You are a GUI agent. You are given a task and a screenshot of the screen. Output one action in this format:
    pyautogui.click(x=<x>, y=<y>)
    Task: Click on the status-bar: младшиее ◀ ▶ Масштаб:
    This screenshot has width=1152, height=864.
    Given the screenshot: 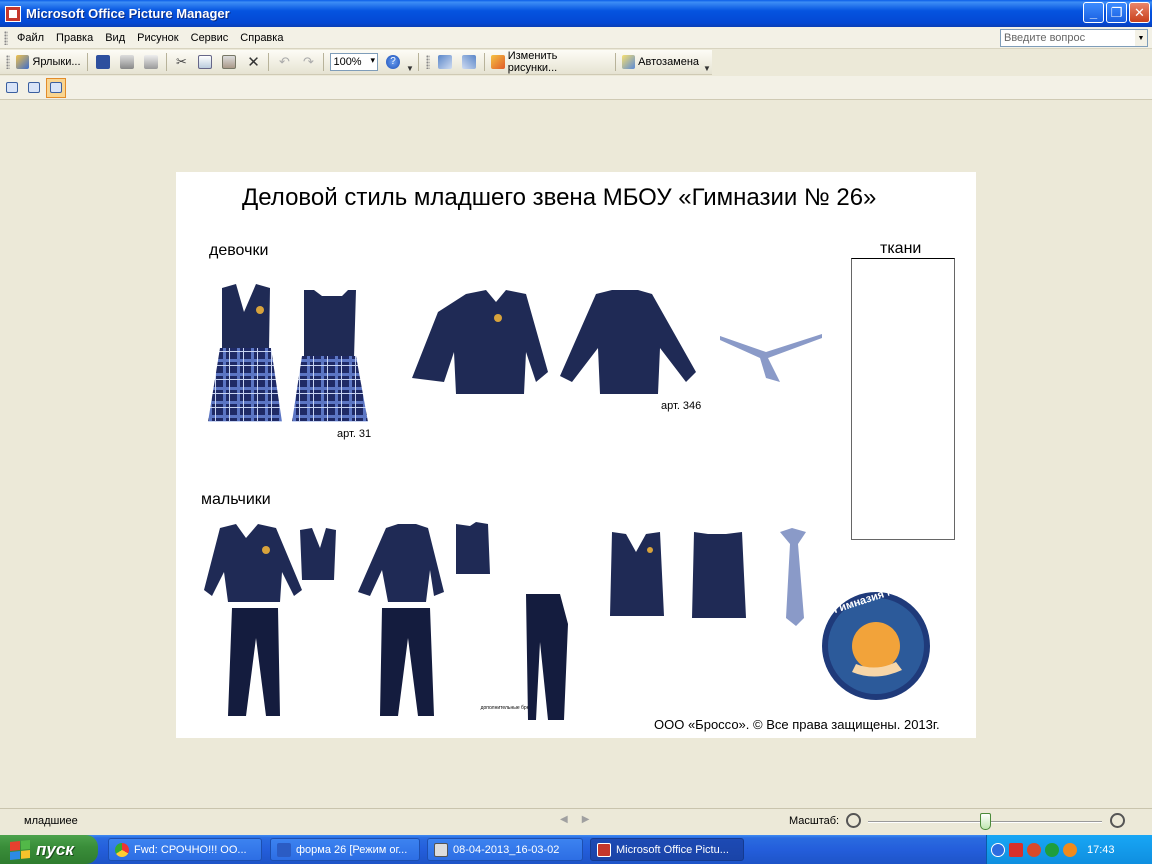 What is the action you would take?
    pyautogui.click(x=576, y=820)
    